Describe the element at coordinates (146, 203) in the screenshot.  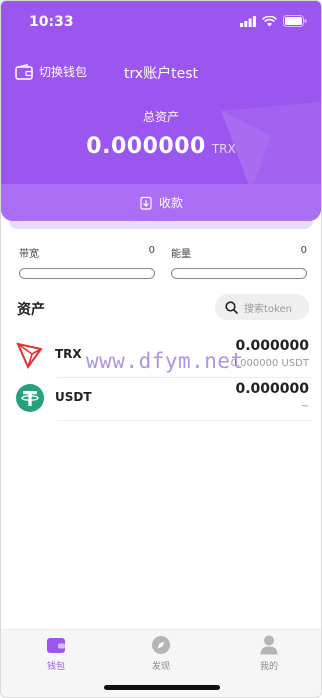
I see `receive-icon` at that location.